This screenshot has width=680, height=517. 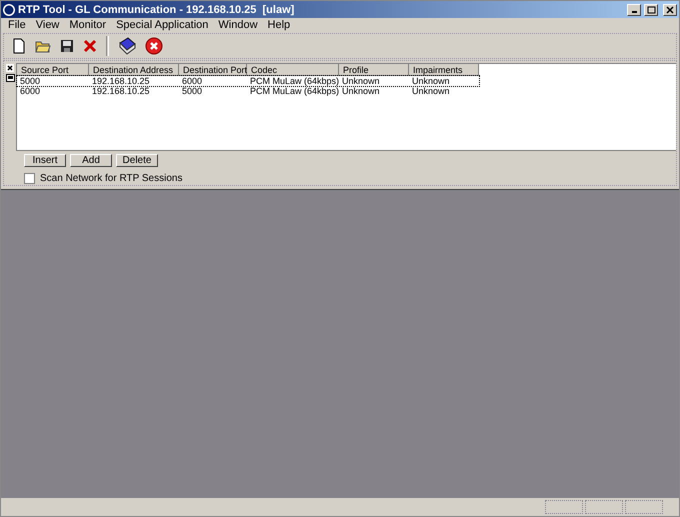 I want to click on maximize-icon, so click(x=651, y=10).